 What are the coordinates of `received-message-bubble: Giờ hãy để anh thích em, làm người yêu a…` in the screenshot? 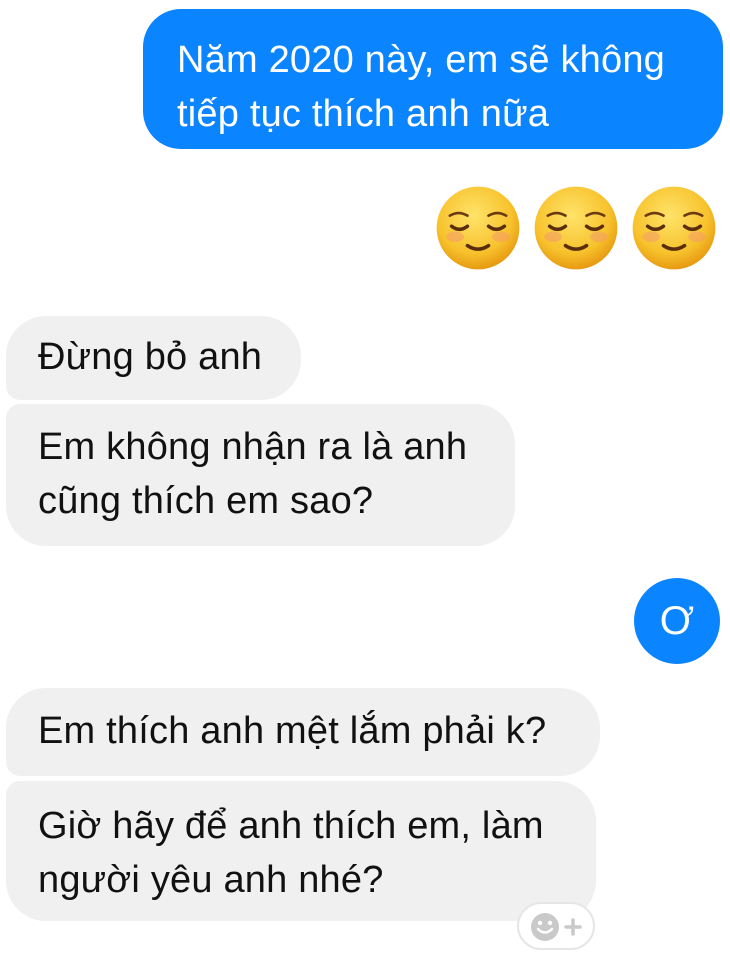 It's located at (301, 851).